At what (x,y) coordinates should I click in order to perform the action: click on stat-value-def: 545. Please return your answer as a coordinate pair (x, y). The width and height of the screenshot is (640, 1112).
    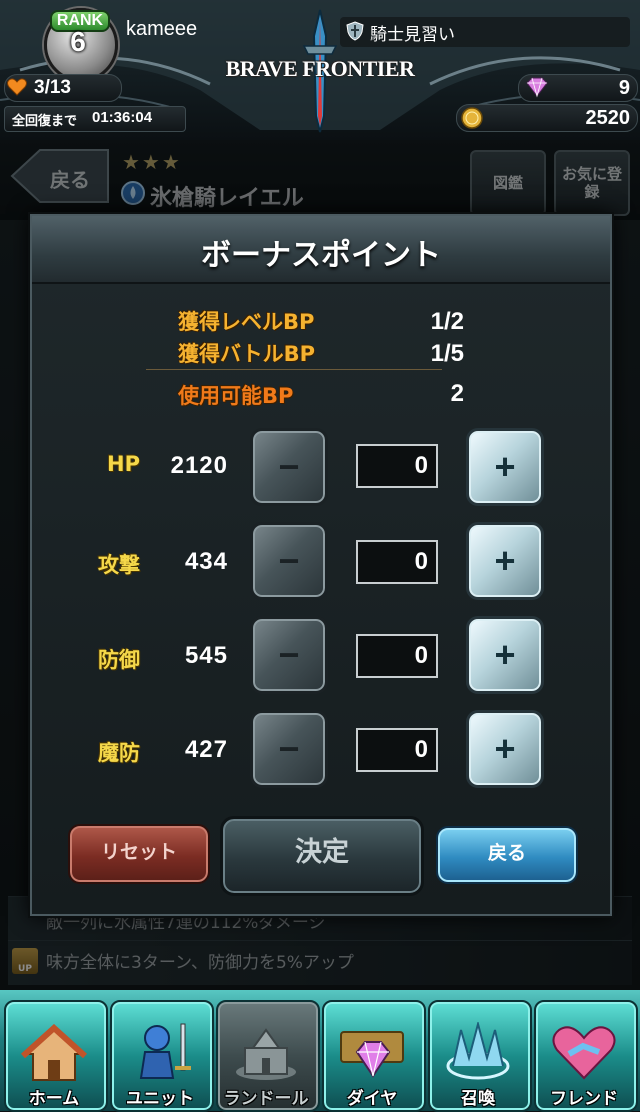
    Looking at the image, I should click on (206, 655).